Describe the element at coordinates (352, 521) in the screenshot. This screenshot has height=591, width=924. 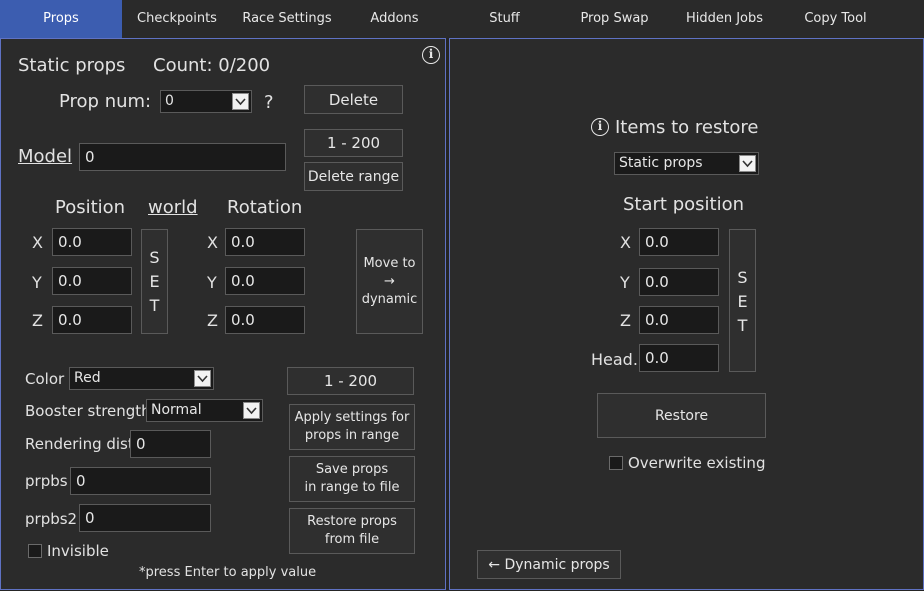
I see `restore-line-1: Restore props` at that location.